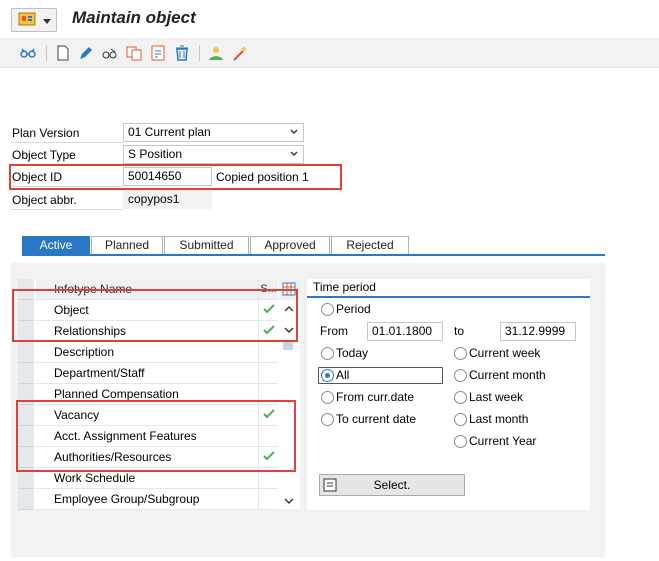 The image size is (659, 561). Describe the element at coordinates (56, 245) in the screenshot. I see `tab-active: Active` at that location.